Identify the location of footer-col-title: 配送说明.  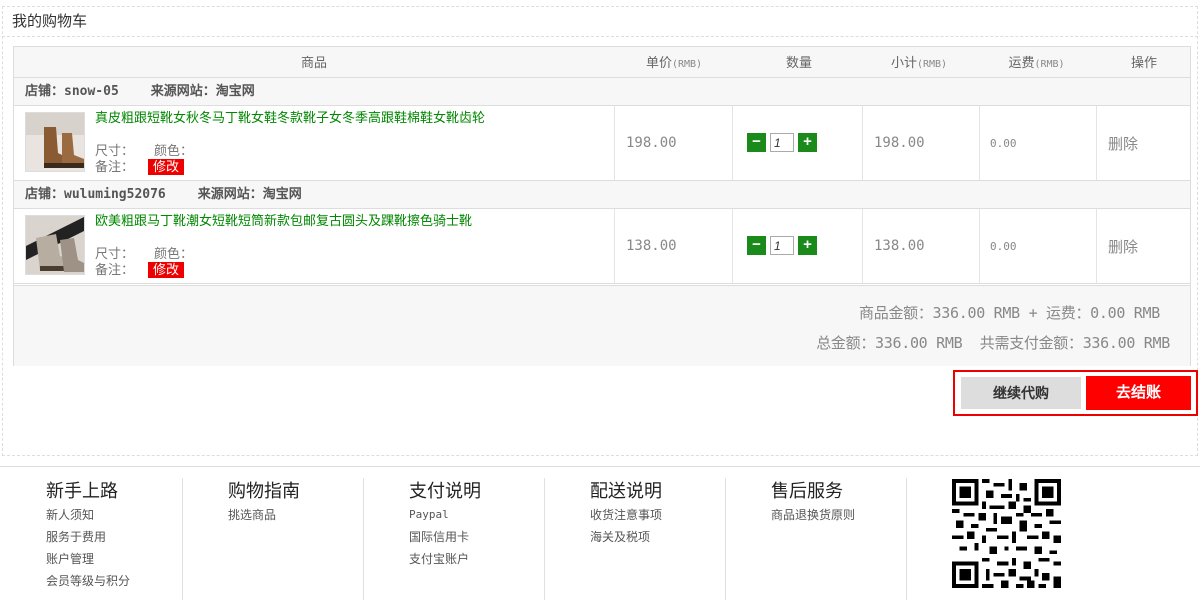
(626, 491).